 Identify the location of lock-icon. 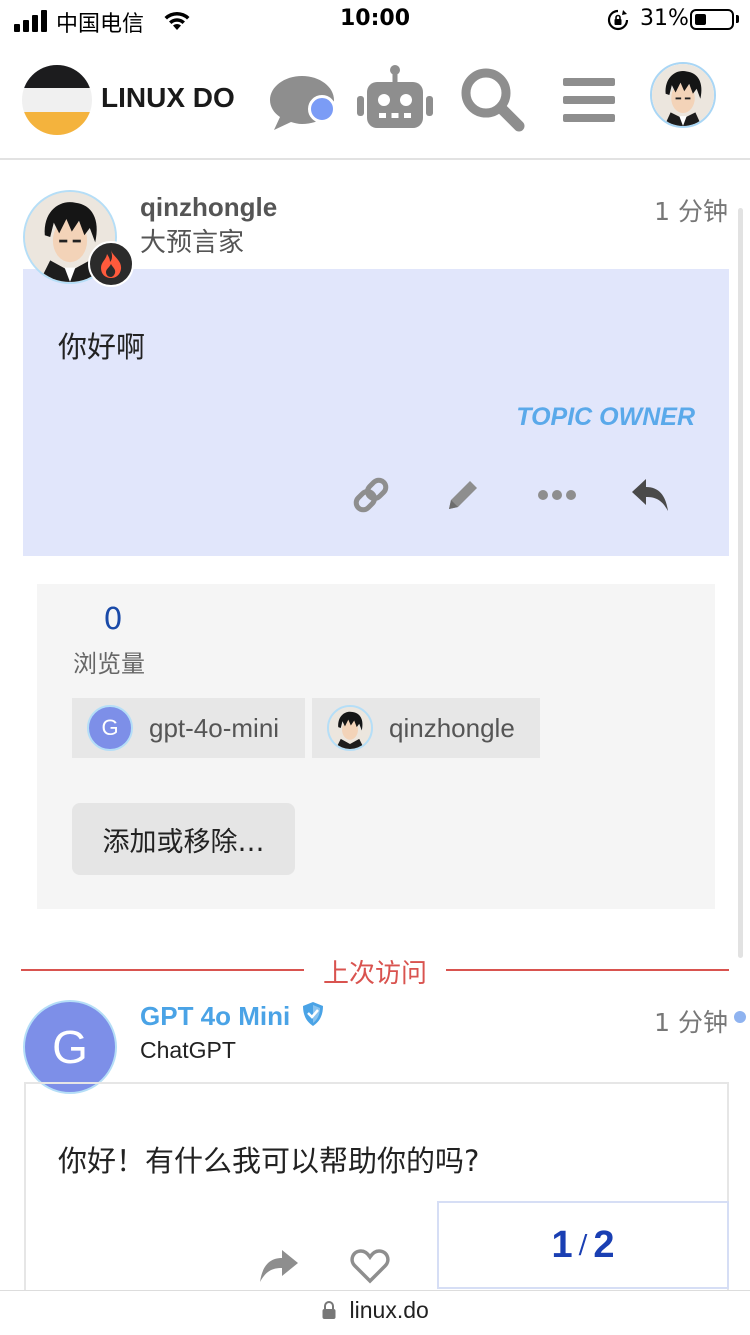
(329, 1310).